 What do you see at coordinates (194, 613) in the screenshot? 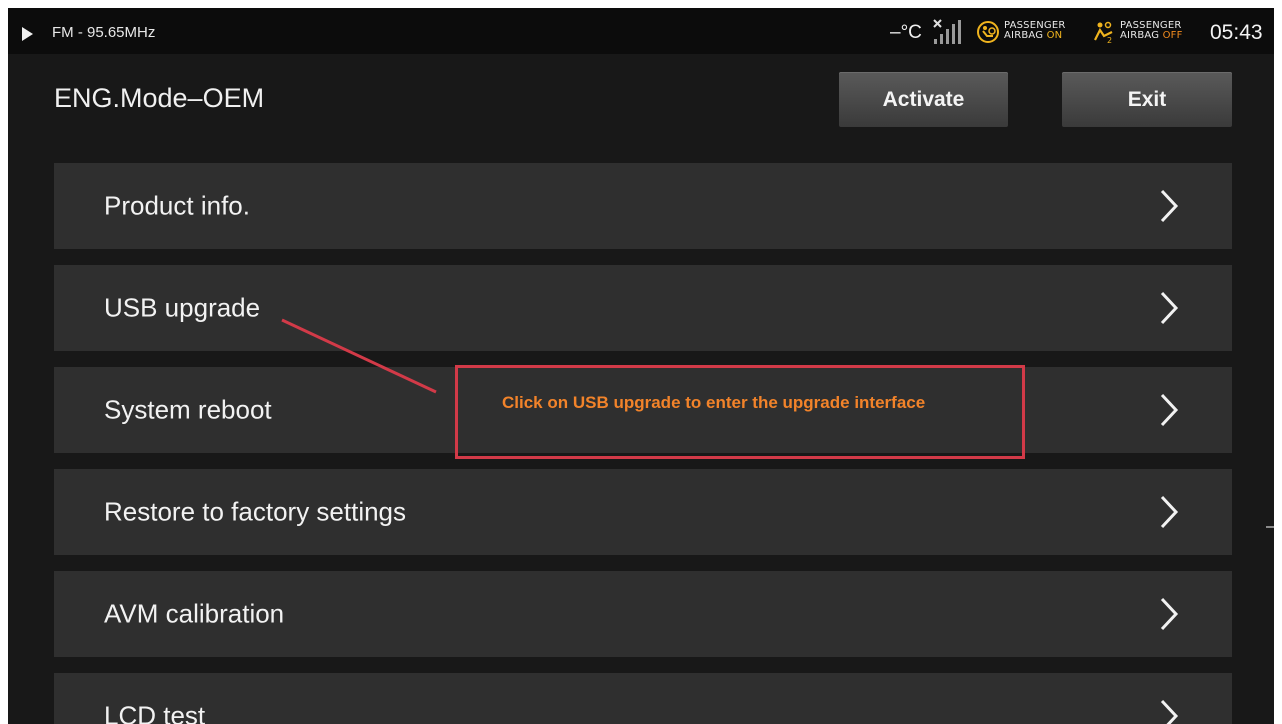
I see `menu-item-label: AVM calibration` at bounding box center [194, 613].